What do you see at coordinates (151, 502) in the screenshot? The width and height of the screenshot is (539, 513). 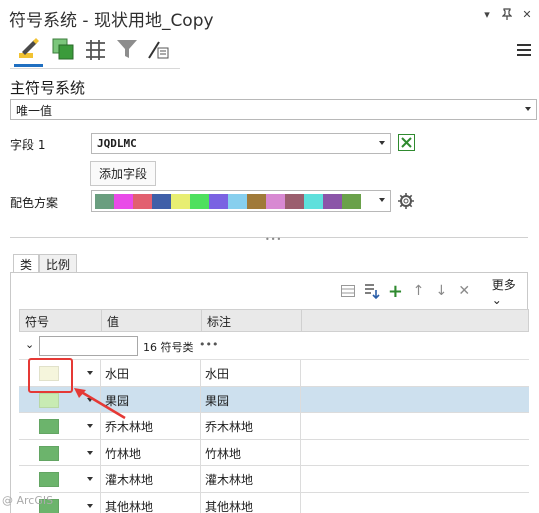 I see `value-cell: 其他林地` at bounding box center [151, 502].